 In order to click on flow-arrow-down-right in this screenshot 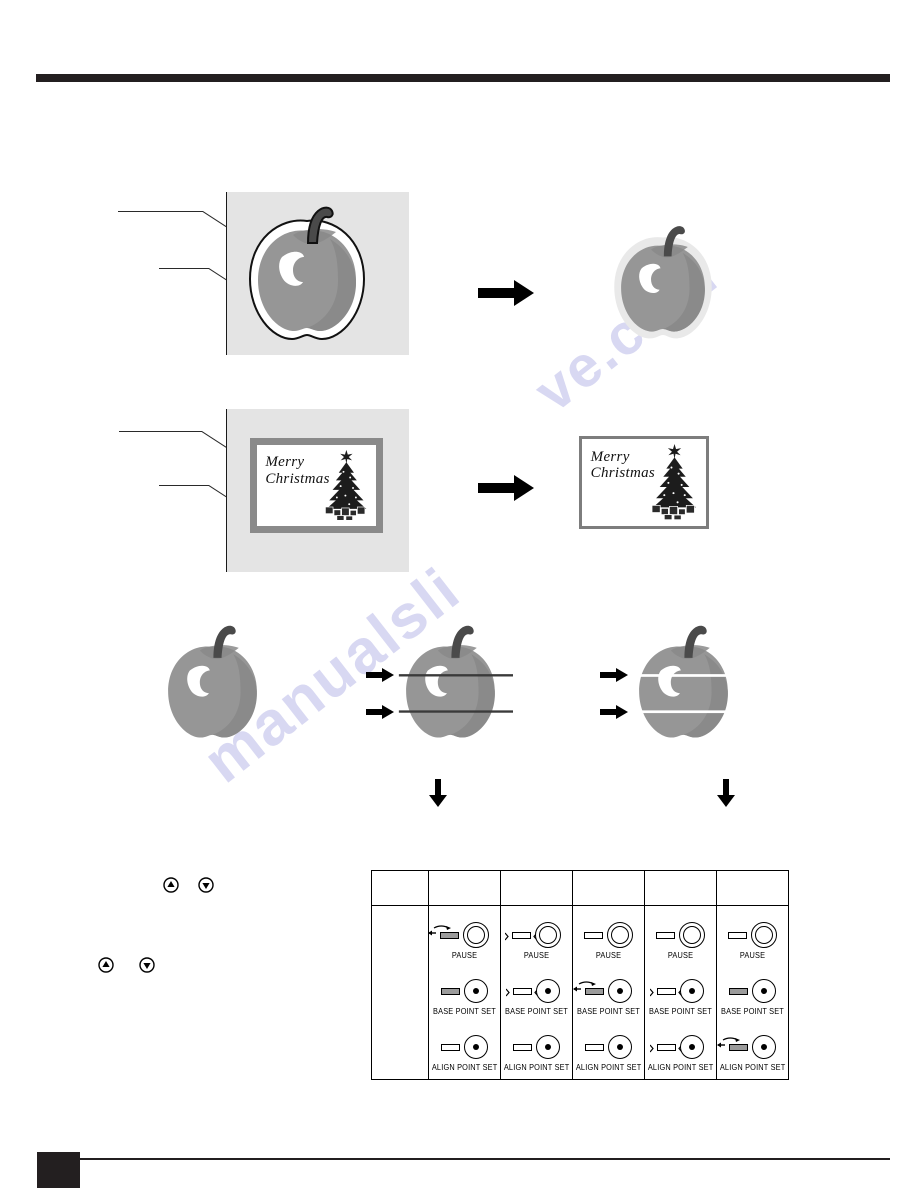, I will do `click(726, 793)`.